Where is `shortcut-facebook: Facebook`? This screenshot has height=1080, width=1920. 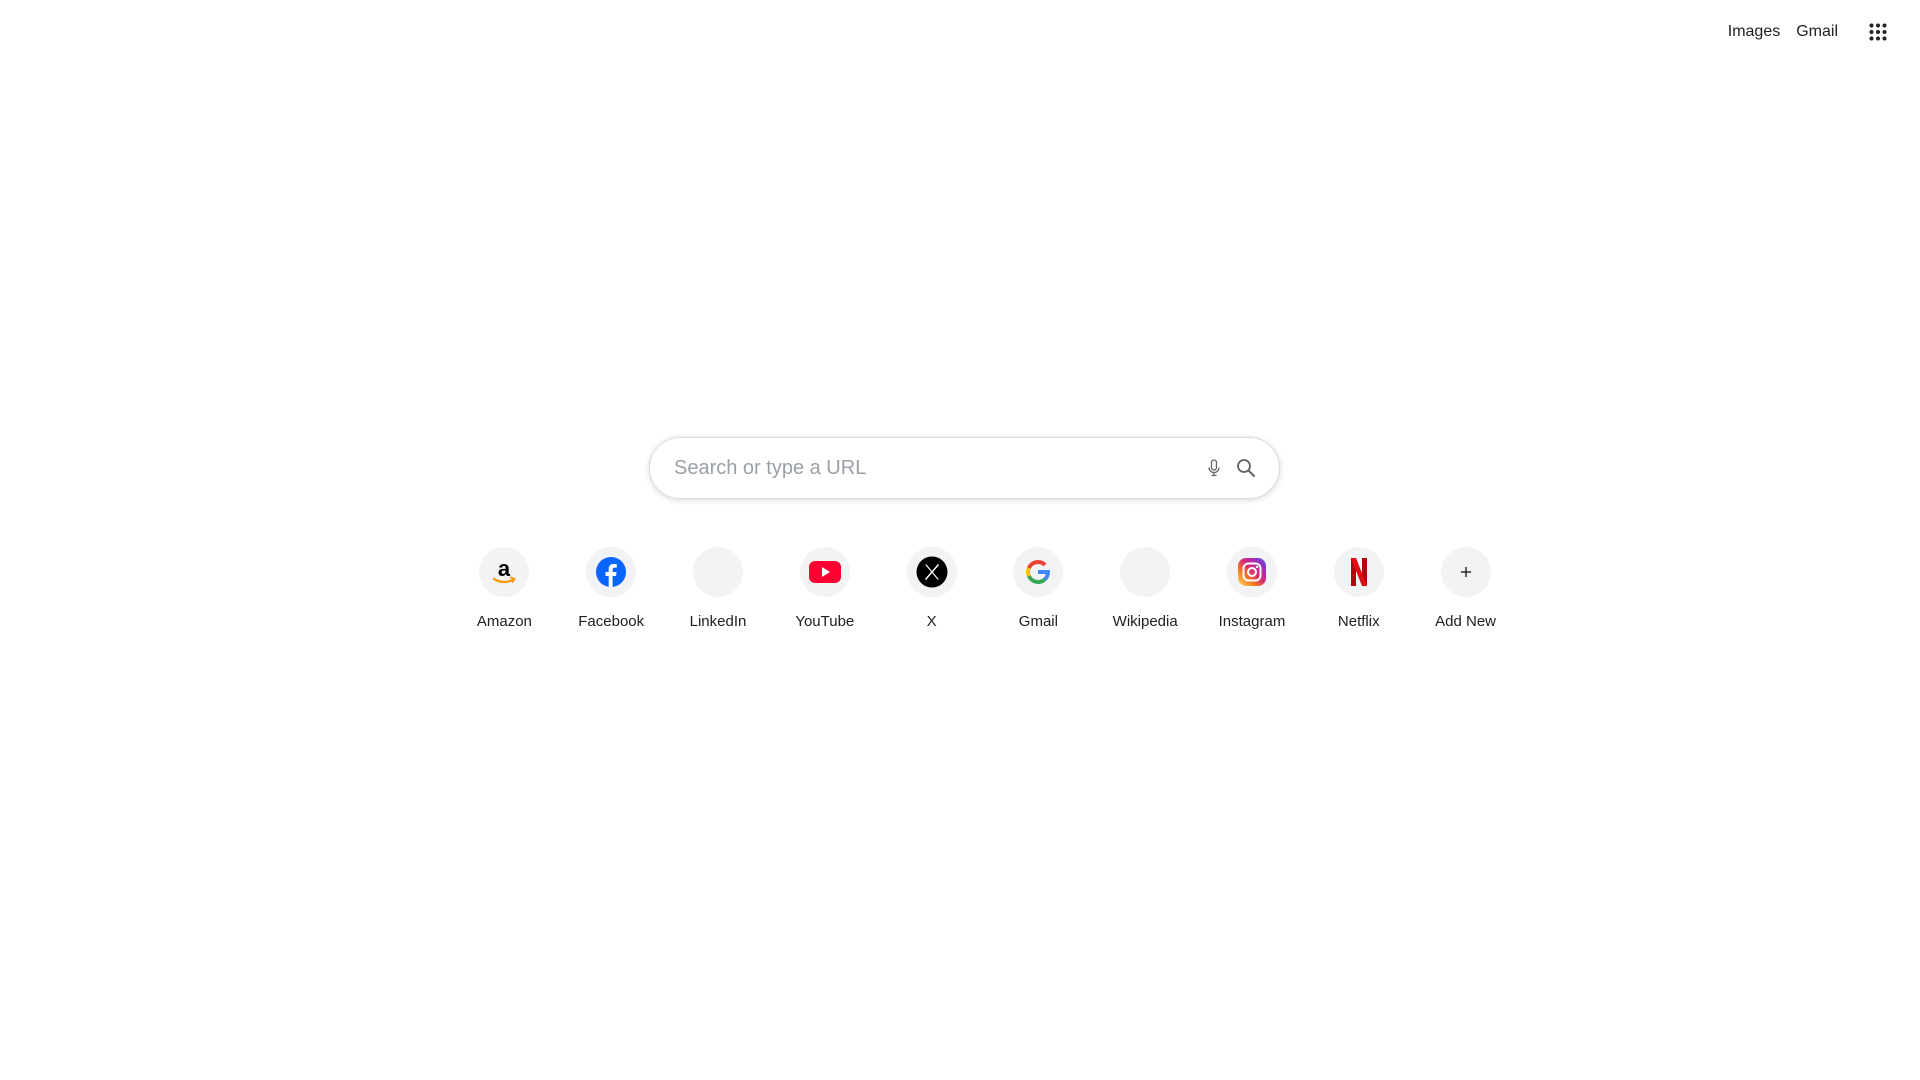
shortcut-facebook: Facebook is located at coordinates (611, 588).